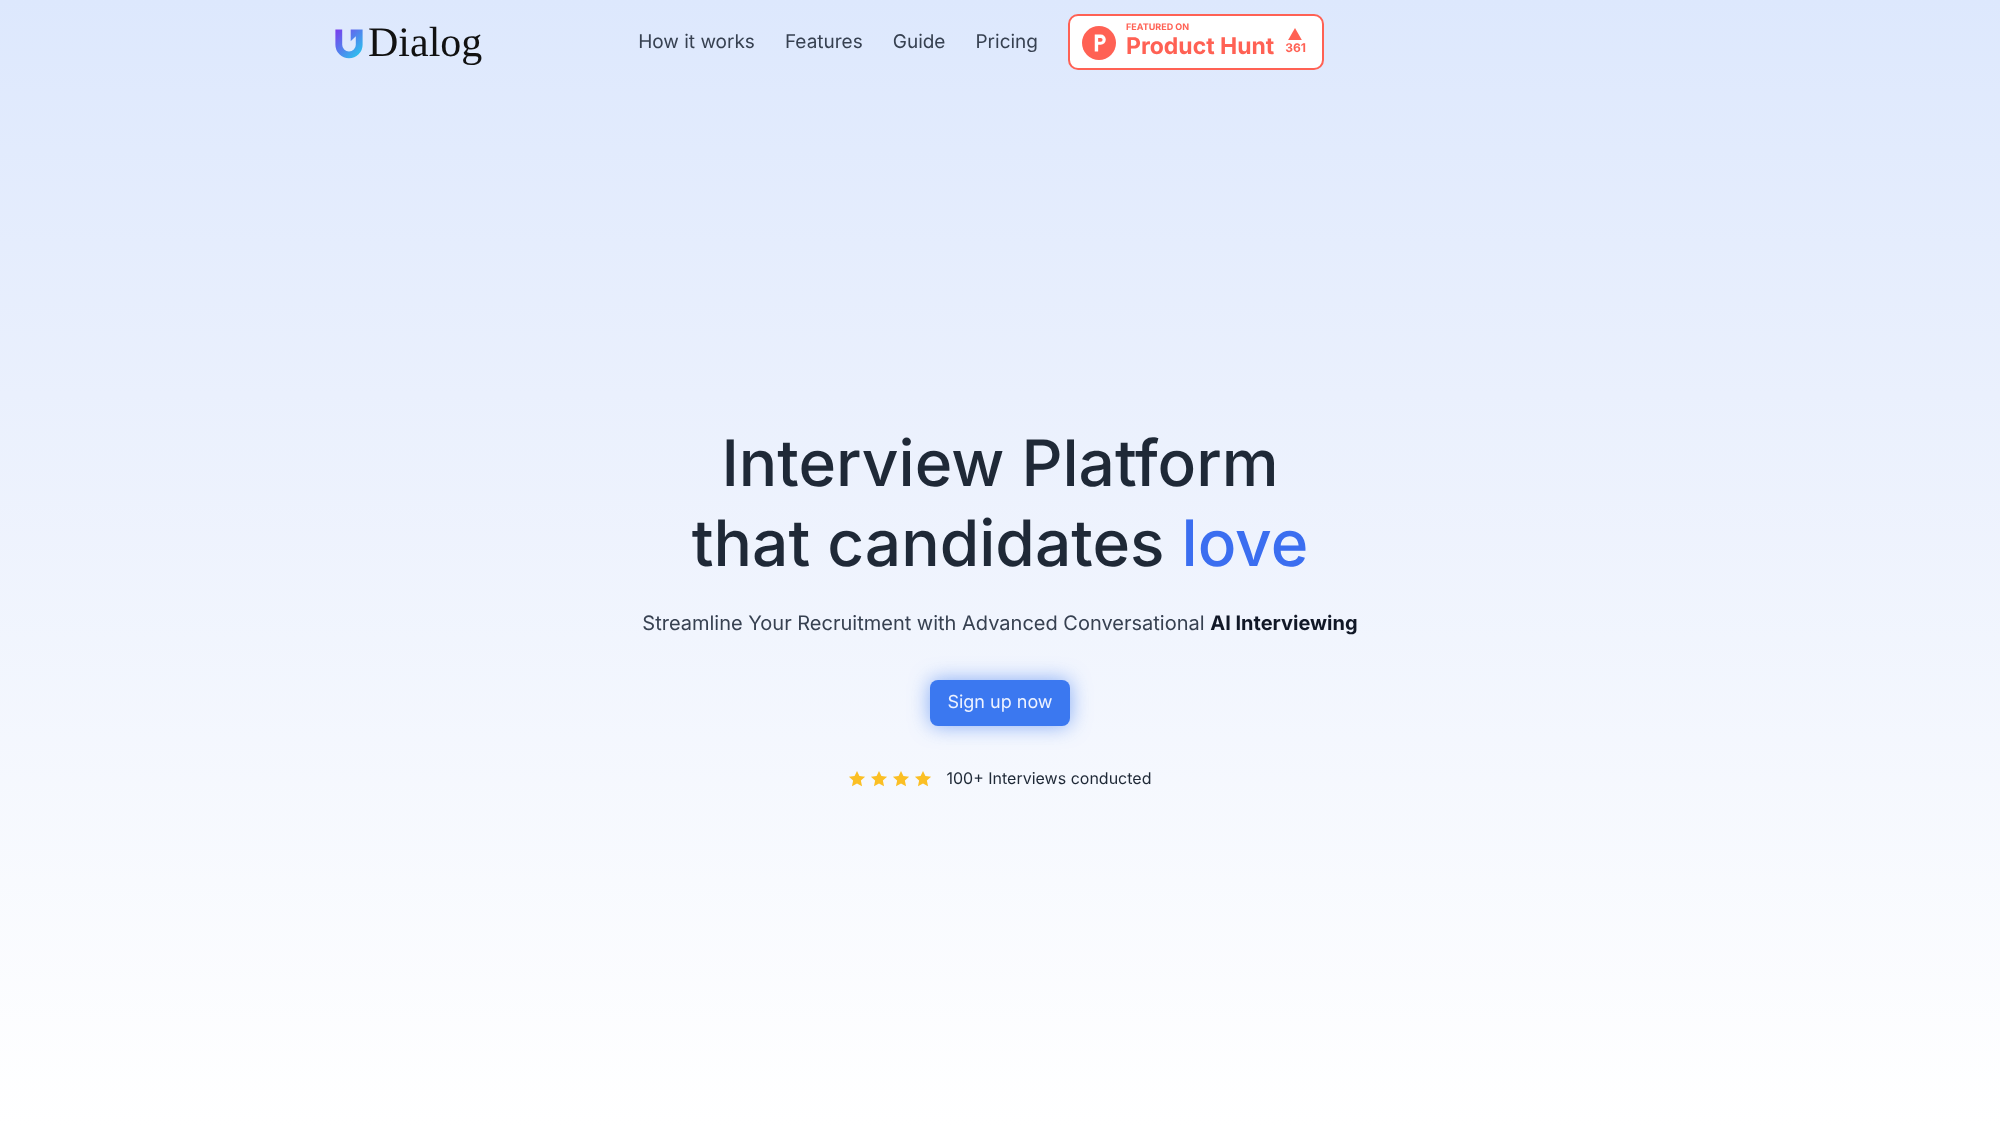 Image resolution: width=2000 pixels, height=1126 pixels. Describe the element at coordinates (823, 42) in the screenshot. I see `nav-link: Features` at that location.